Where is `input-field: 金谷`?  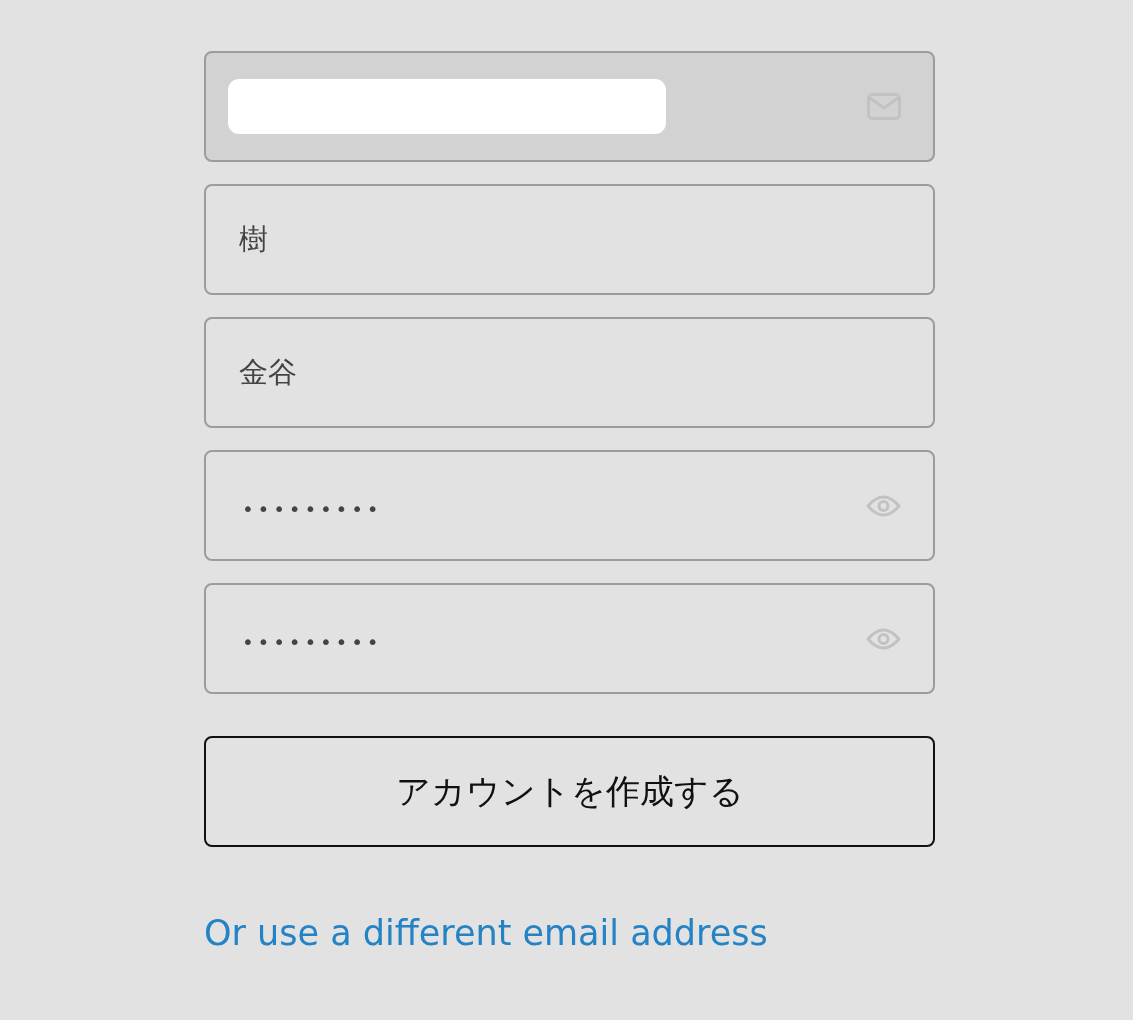
input-field: 金谷 is located at coordinates (569, 372).